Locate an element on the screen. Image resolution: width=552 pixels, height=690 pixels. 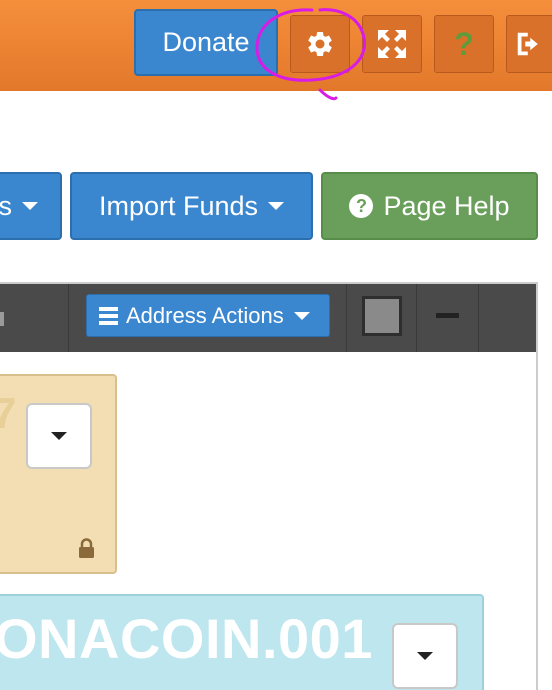
fullscreen-icon is located at coordinates (392, 44).